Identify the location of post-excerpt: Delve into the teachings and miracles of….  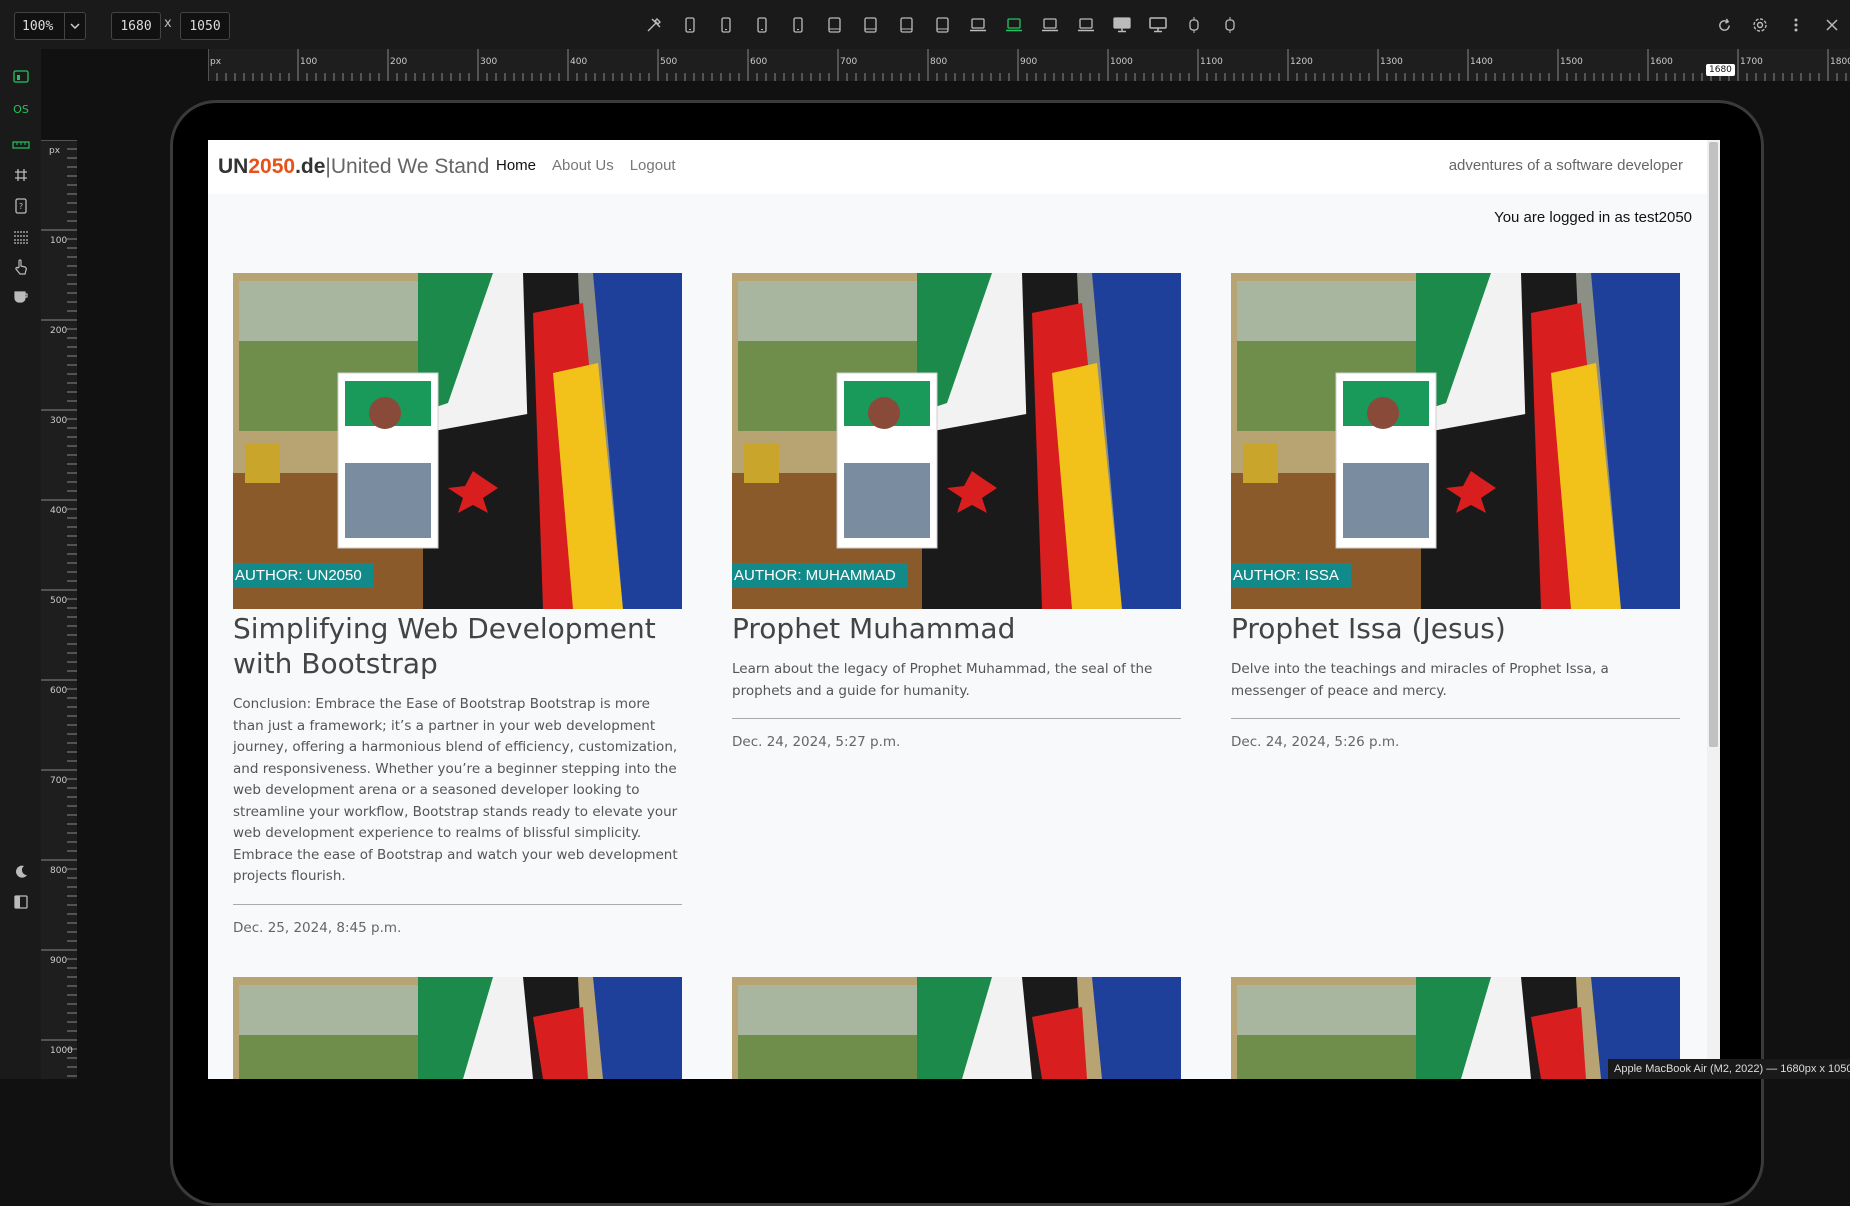
(1420, 680).